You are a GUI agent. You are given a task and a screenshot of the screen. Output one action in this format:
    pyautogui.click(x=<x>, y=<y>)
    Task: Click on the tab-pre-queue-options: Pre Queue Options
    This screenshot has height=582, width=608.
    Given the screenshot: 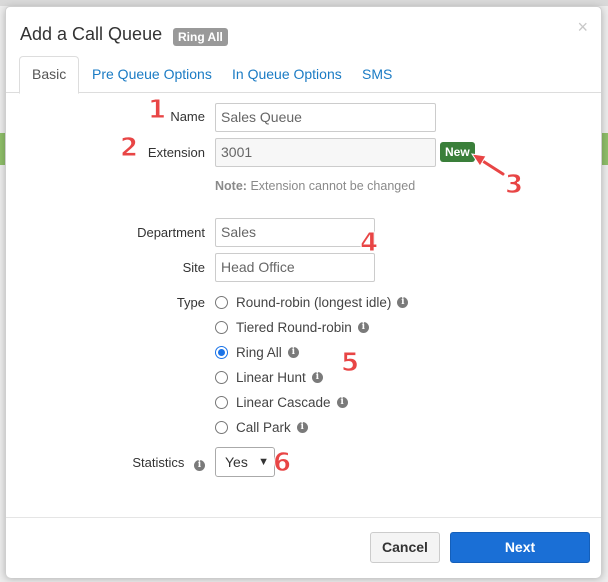 What is the action you would take?
    pyautogui.click(x=152, y=74)
    